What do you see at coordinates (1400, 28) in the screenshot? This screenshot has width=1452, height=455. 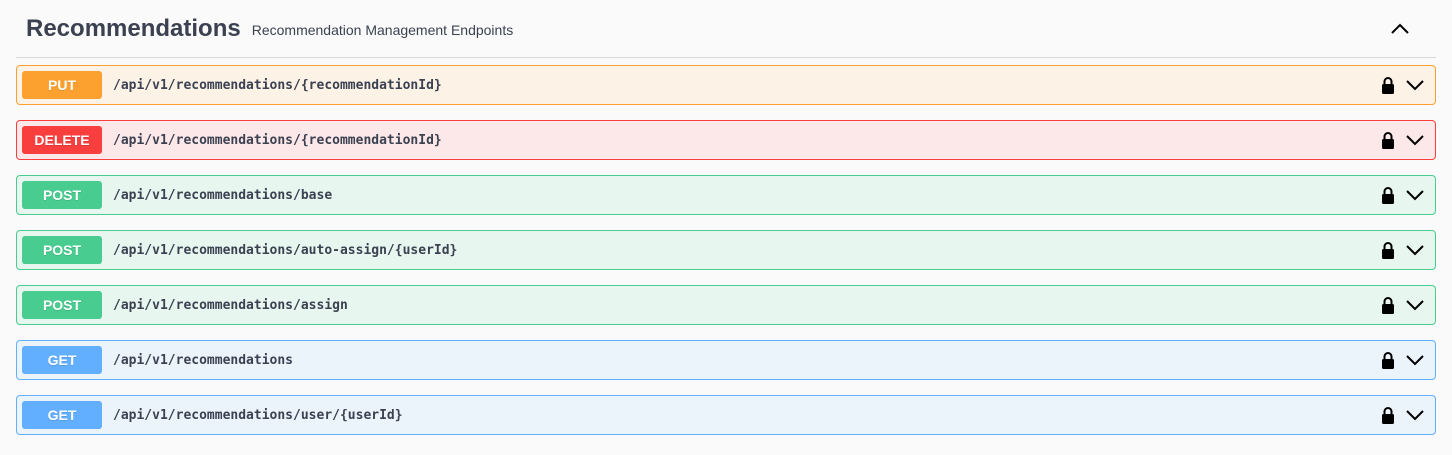 I see `chevron-up-icon` at bounding box center [1400, 28].